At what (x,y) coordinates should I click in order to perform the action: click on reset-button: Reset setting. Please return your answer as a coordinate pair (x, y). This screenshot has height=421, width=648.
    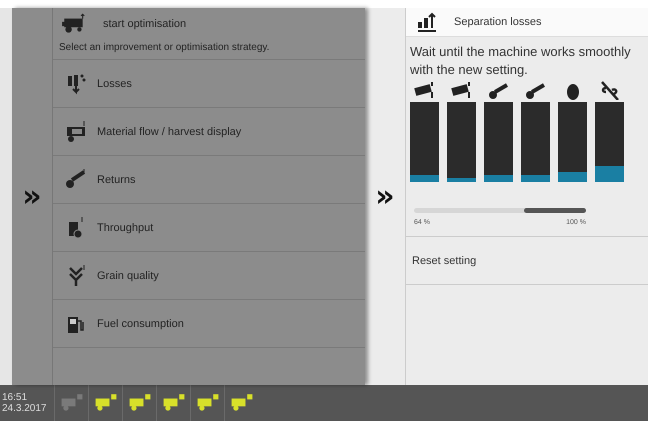
    Looking at the image, I should click on (527, 261).